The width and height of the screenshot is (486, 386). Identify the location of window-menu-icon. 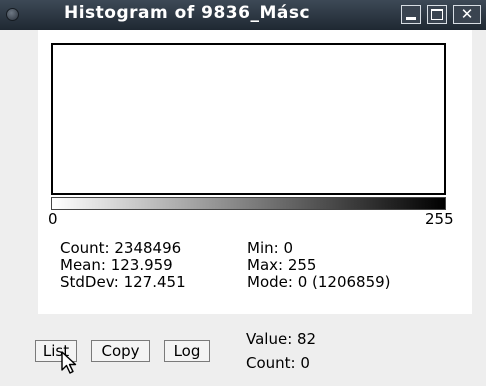
(12, 14).